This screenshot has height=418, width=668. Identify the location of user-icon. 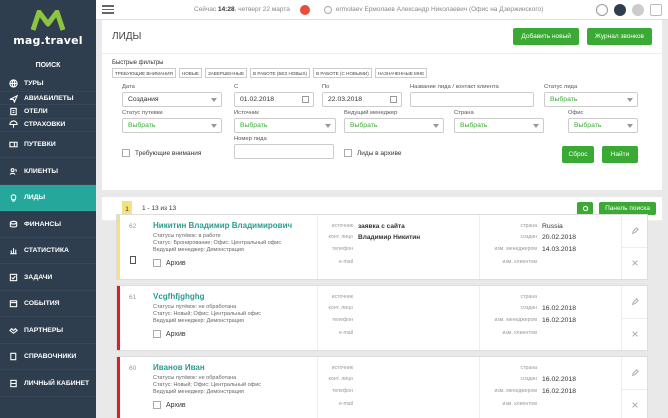
(327, 9).